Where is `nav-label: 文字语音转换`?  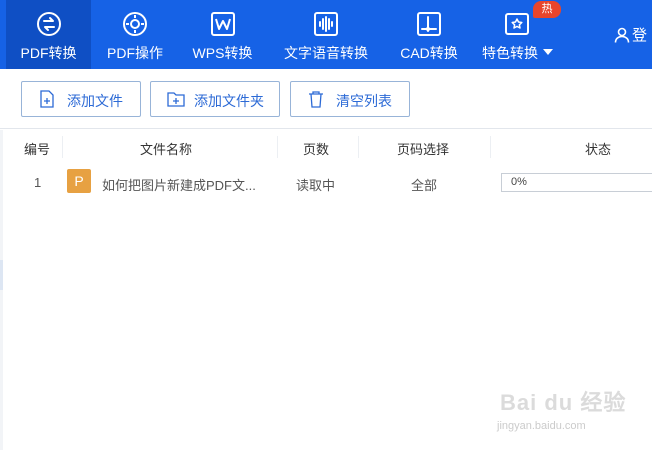
nav-label: 文字语音转换 is located at coordinates (326, 53).